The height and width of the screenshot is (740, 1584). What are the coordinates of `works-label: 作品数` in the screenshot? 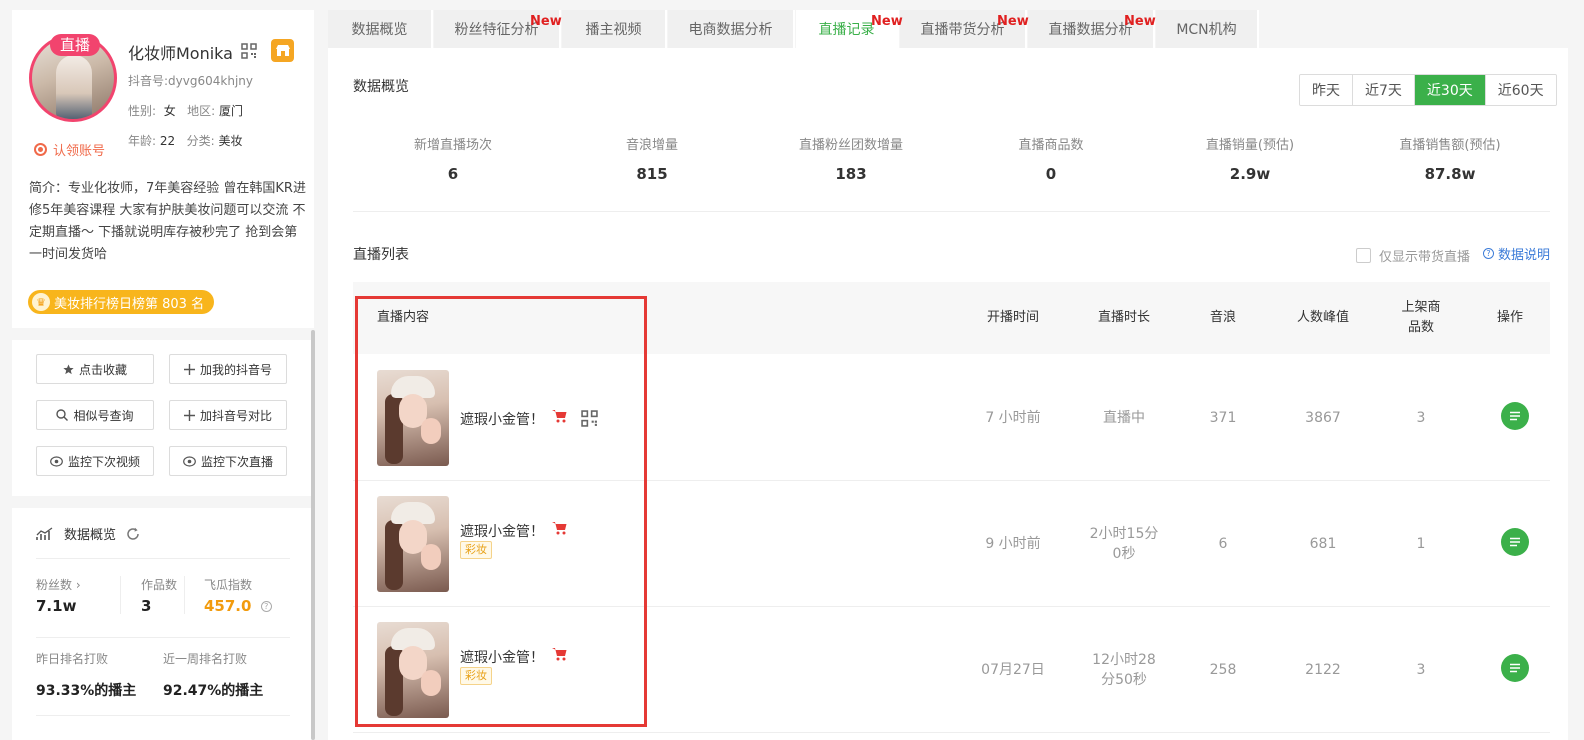 It's located at (159, 585).